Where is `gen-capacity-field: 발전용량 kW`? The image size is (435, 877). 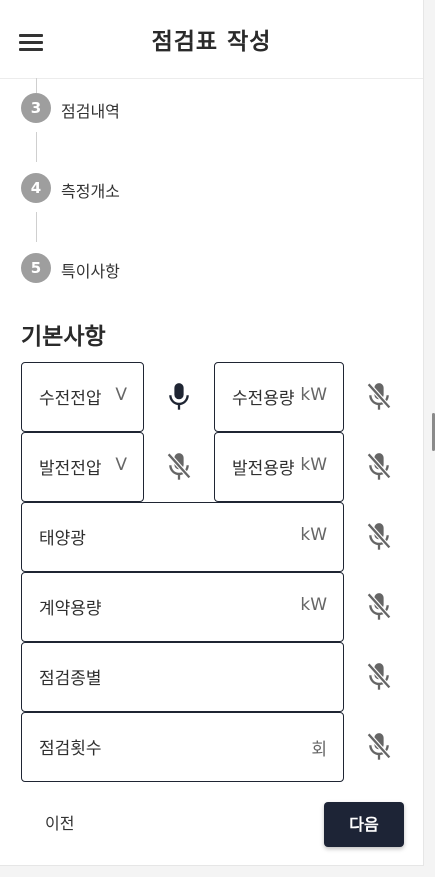
gen-capacity-field: 발전용량 kW is located at coordinates (279, 467).